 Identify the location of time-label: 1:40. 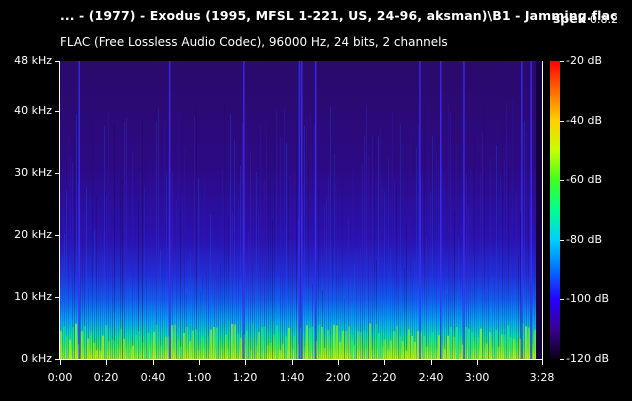
(292, 377).